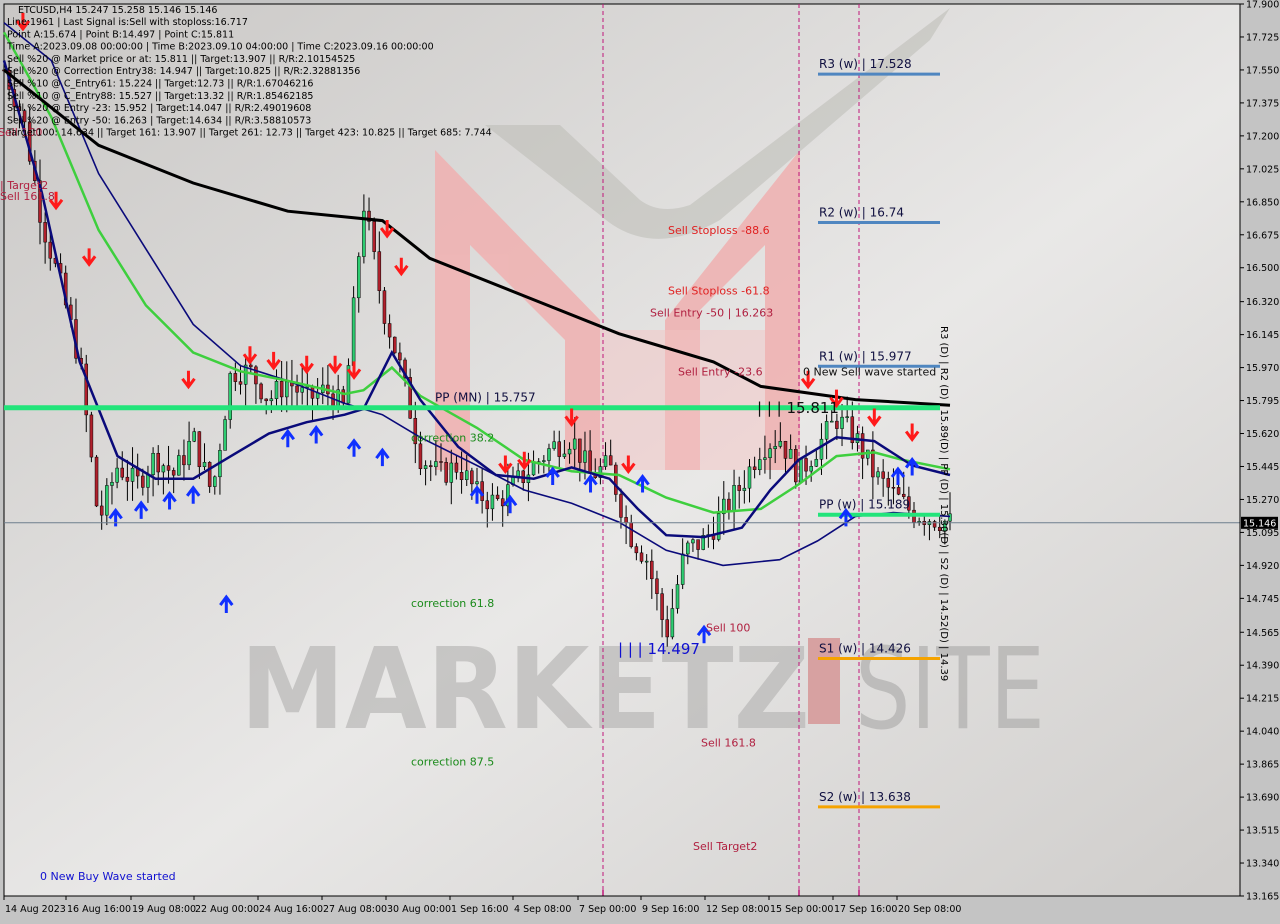  I want to click on annotation-label: Sell 161.8, so click(27, 196).